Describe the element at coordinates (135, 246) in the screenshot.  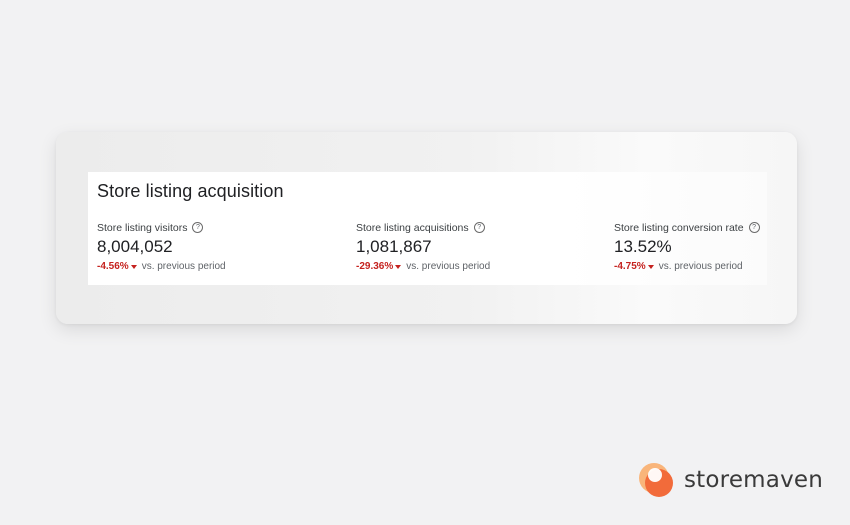
I see `metric-value: 8,004,052` at that location.